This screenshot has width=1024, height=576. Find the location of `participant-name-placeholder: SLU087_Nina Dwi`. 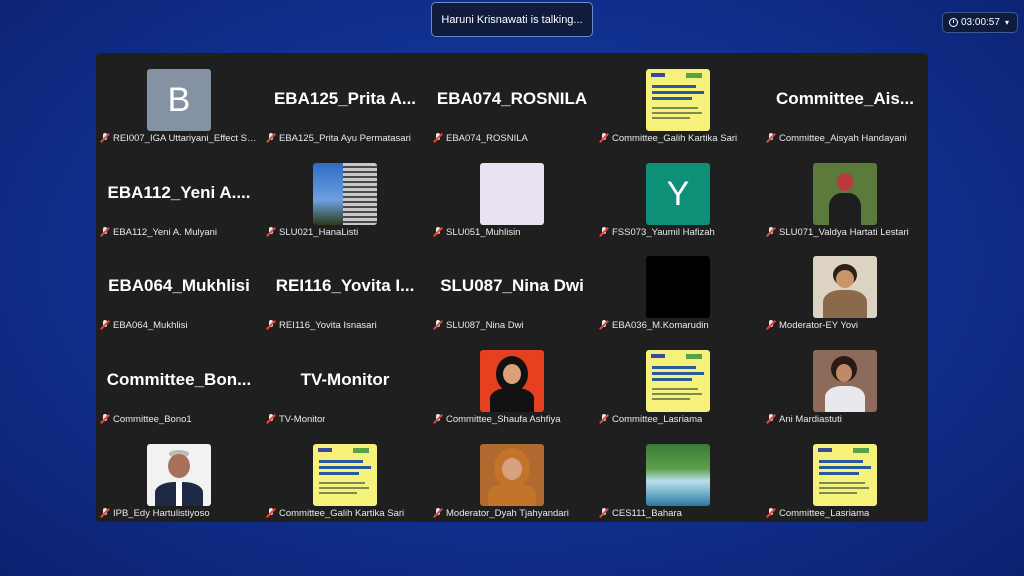

participant-name-placeholder: SLU087_Nina Dwi is located at coordinates (512, 285).